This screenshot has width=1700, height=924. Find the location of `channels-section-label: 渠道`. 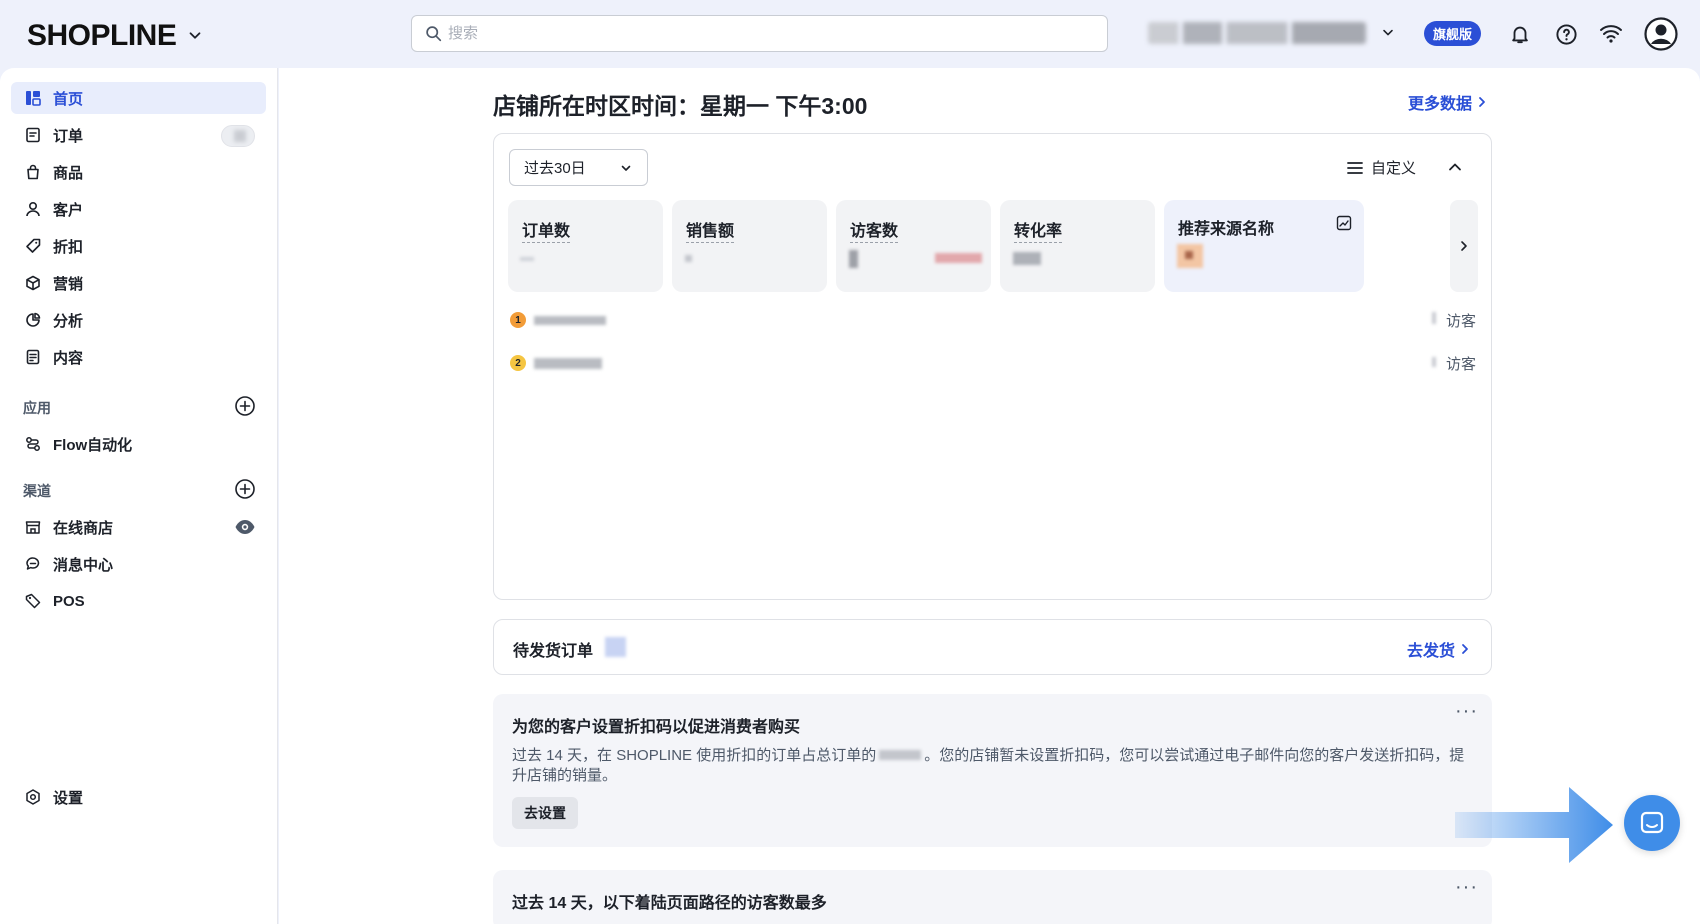

channels-section-label: 渠道 is located at coordinates (37, 491).